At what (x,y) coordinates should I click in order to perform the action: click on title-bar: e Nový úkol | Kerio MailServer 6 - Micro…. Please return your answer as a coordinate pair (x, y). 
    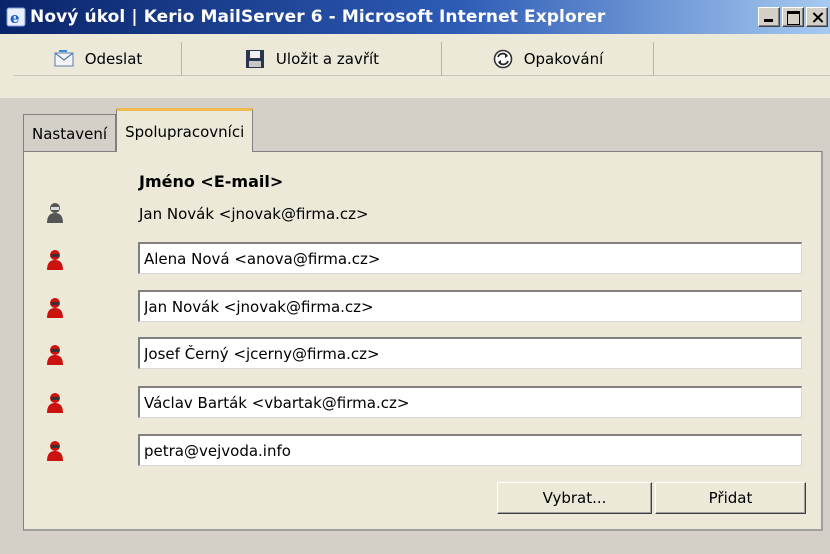
    Looking at the image, I should click on (415, 17).